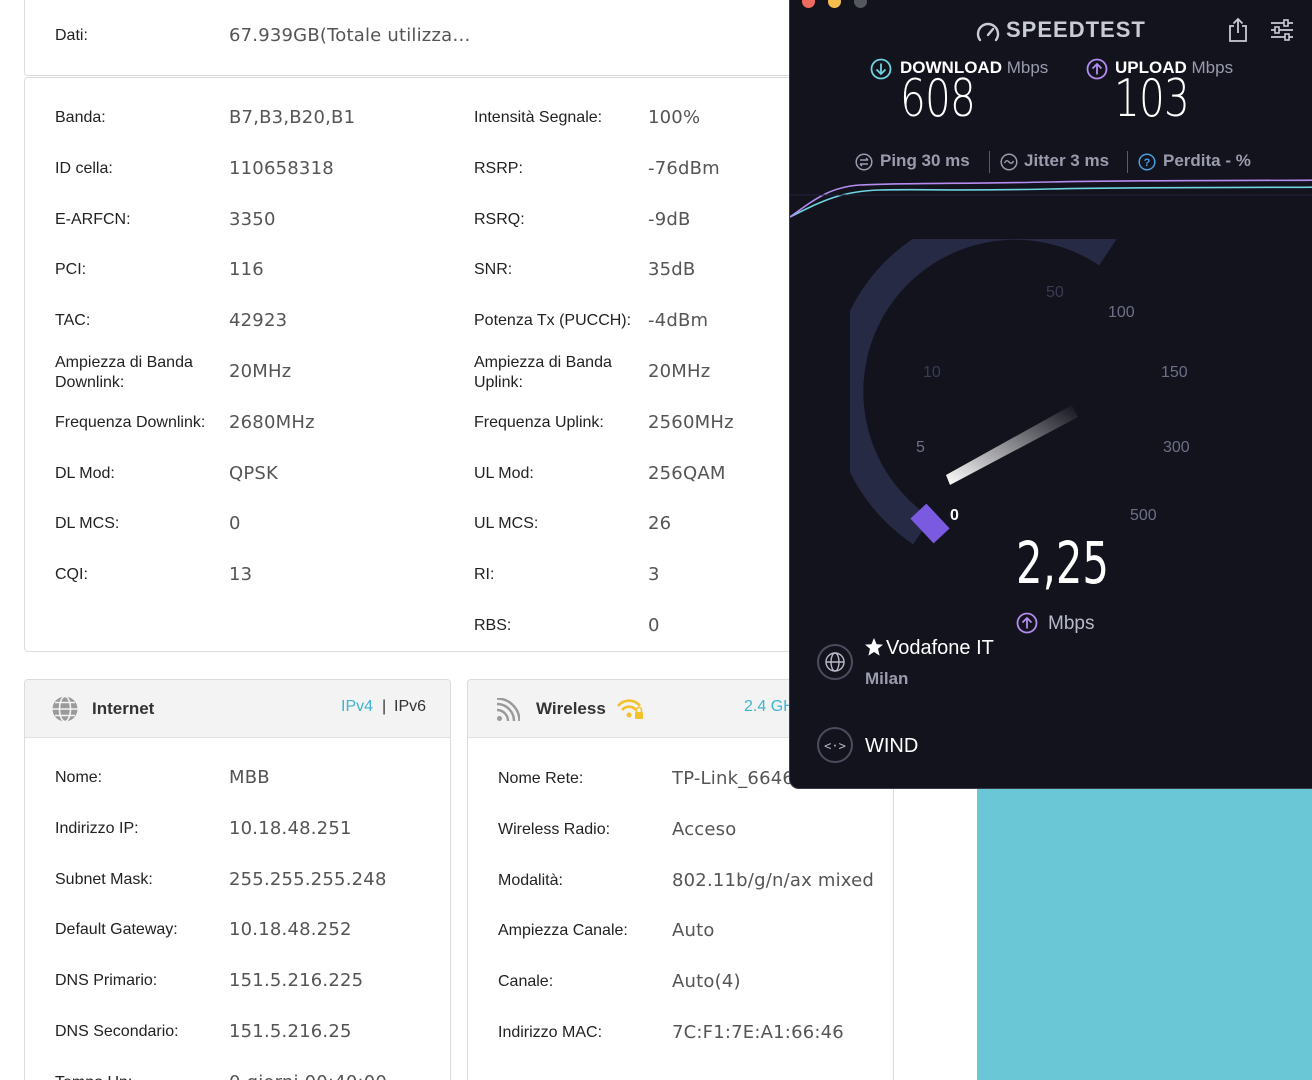 The height and width of the screenshot is (1080, 1312). What do you see at coordinates (988, 32) in the screenshot?
I see `speedtest-logo-icon` at bounding box center [988, 32].